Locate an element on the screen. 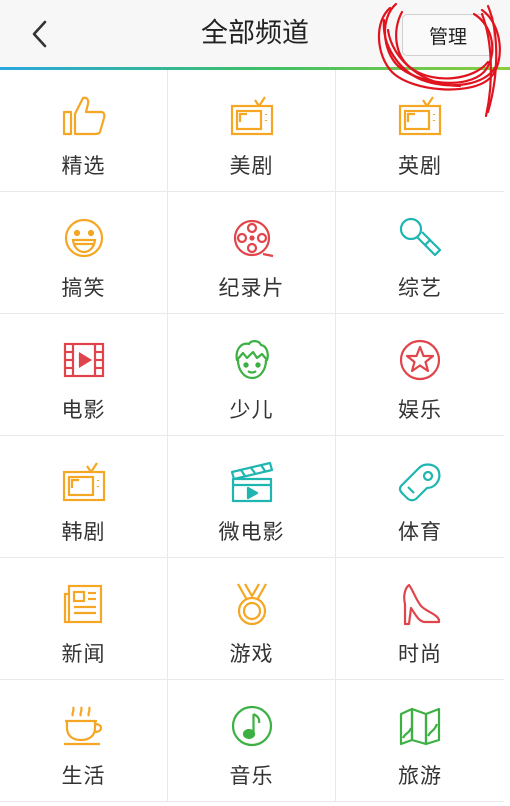  channel-label: 精选 is located at coordinates (83, 166).